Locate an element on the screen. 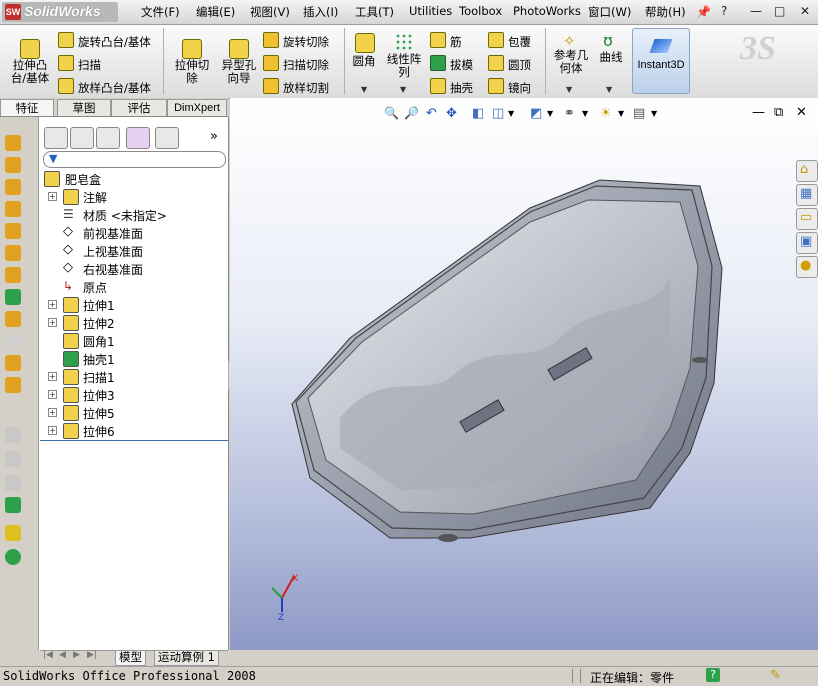 The width and height of the screenshot is (818, 686). revolve-boss-icon is located at coordinates (13, 165).